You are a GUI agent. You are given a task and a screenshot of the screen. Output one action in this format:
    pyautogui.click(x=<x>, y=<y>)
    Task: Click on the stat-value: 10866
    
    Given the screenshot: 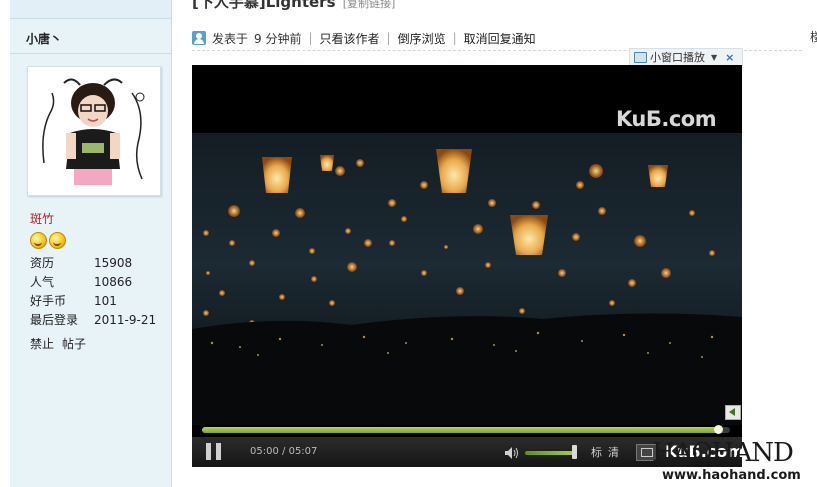 What is the action you would take?
    pyautogui.click(x=113, y=281)
    